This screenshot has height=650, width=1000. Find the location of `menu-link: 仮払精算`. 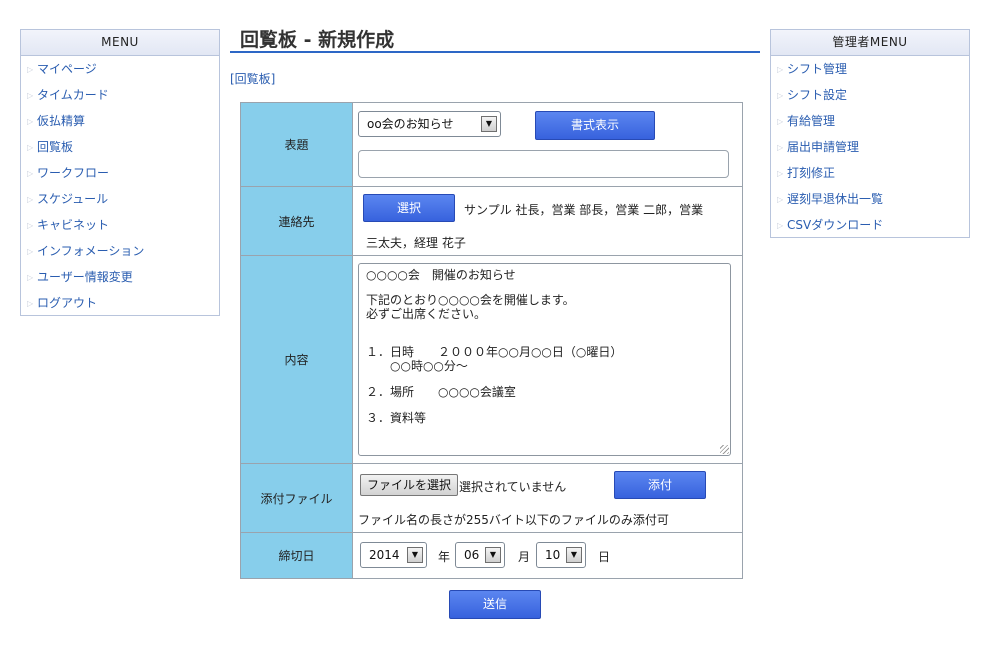

menu-link: 仮払精算 is located at coordinates (61, 121).